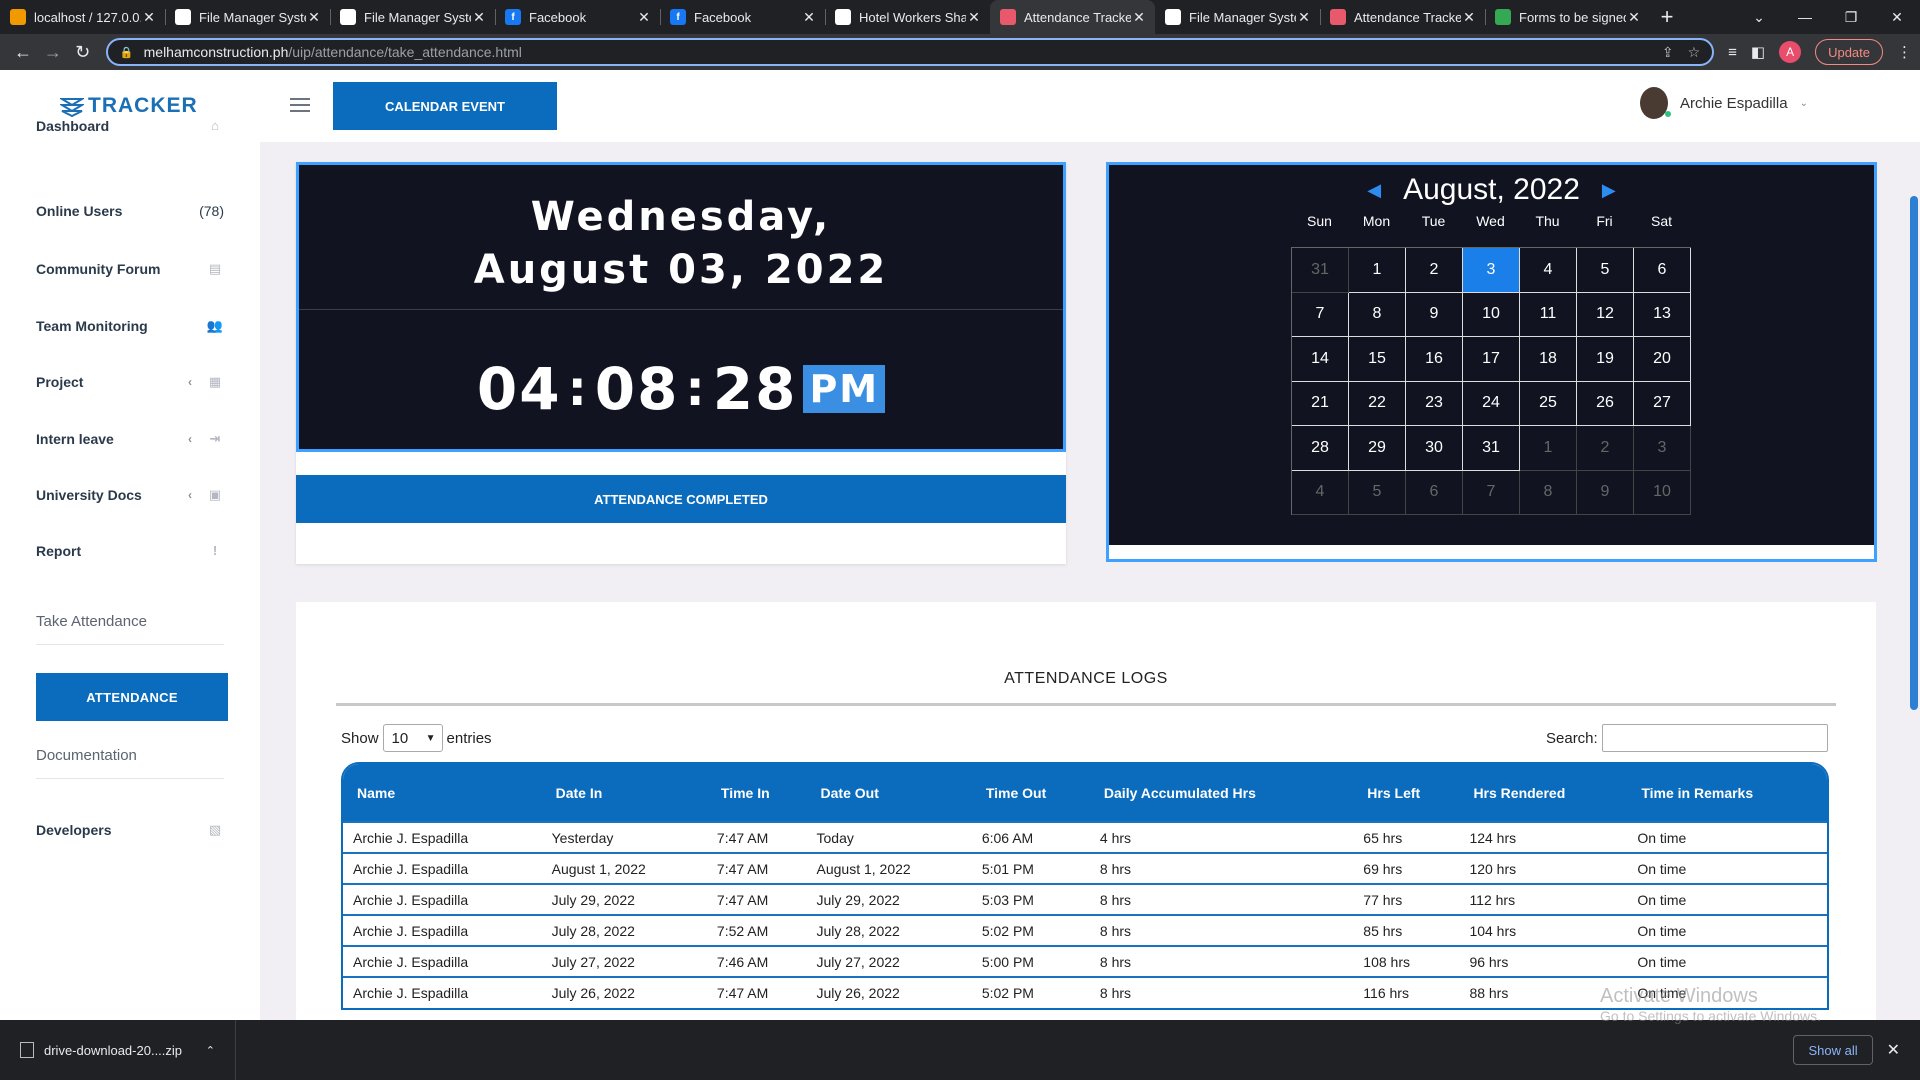  Describe the element at coordinates (624, 793) in the screenshot. I see `column-header: Date In` at that location.